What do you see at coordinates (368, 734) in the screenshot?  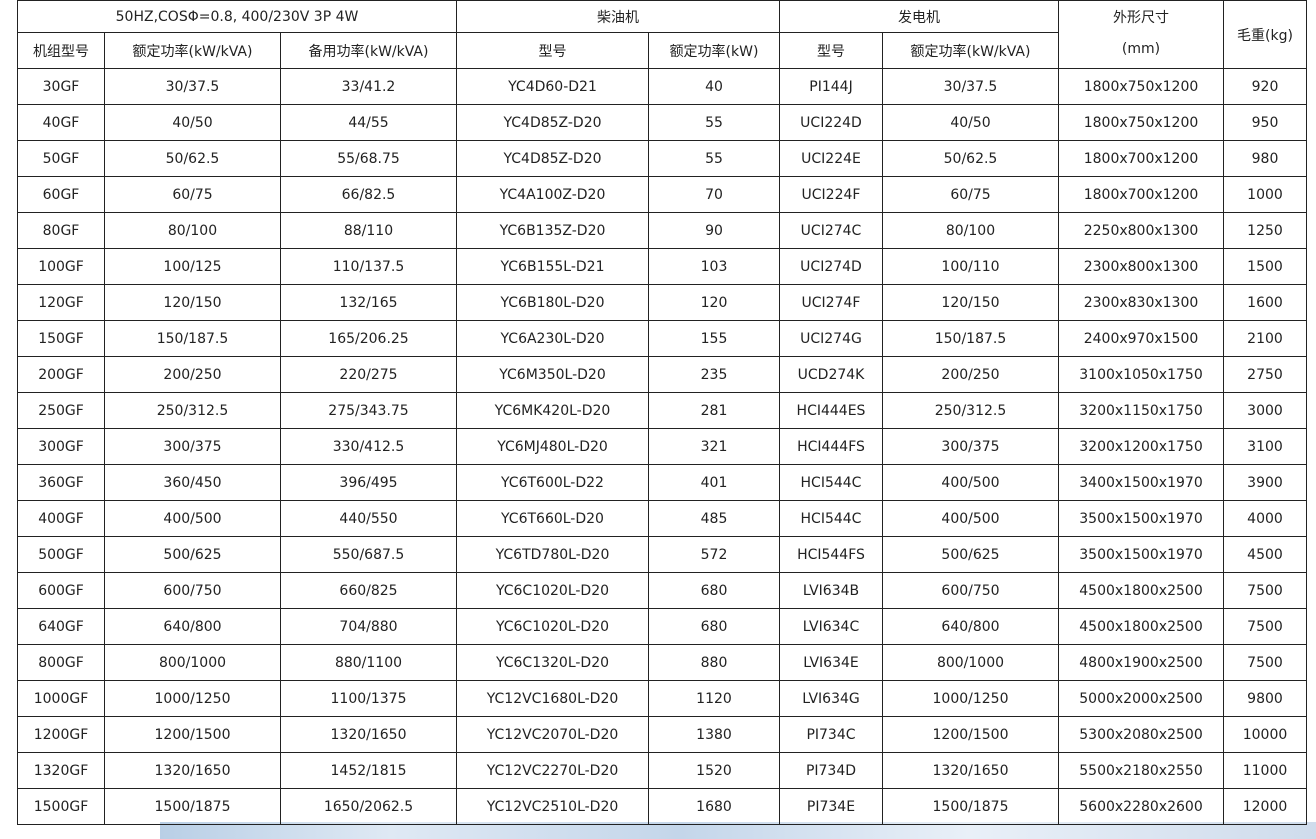 I see `standby-power-cell: 1320/1650` at bounding box center [368, 734].